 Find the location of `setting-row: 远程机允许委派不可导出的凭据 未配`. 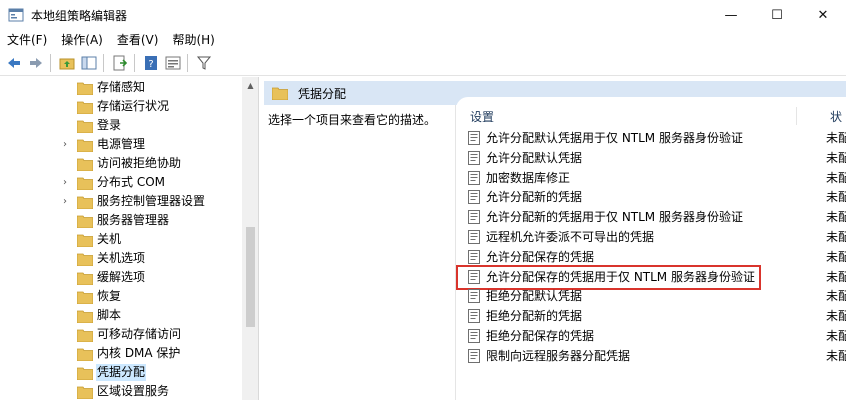

setting-row: 远程机允许委派不可导出的凭据 未配 is located at coordinates (651, 237).